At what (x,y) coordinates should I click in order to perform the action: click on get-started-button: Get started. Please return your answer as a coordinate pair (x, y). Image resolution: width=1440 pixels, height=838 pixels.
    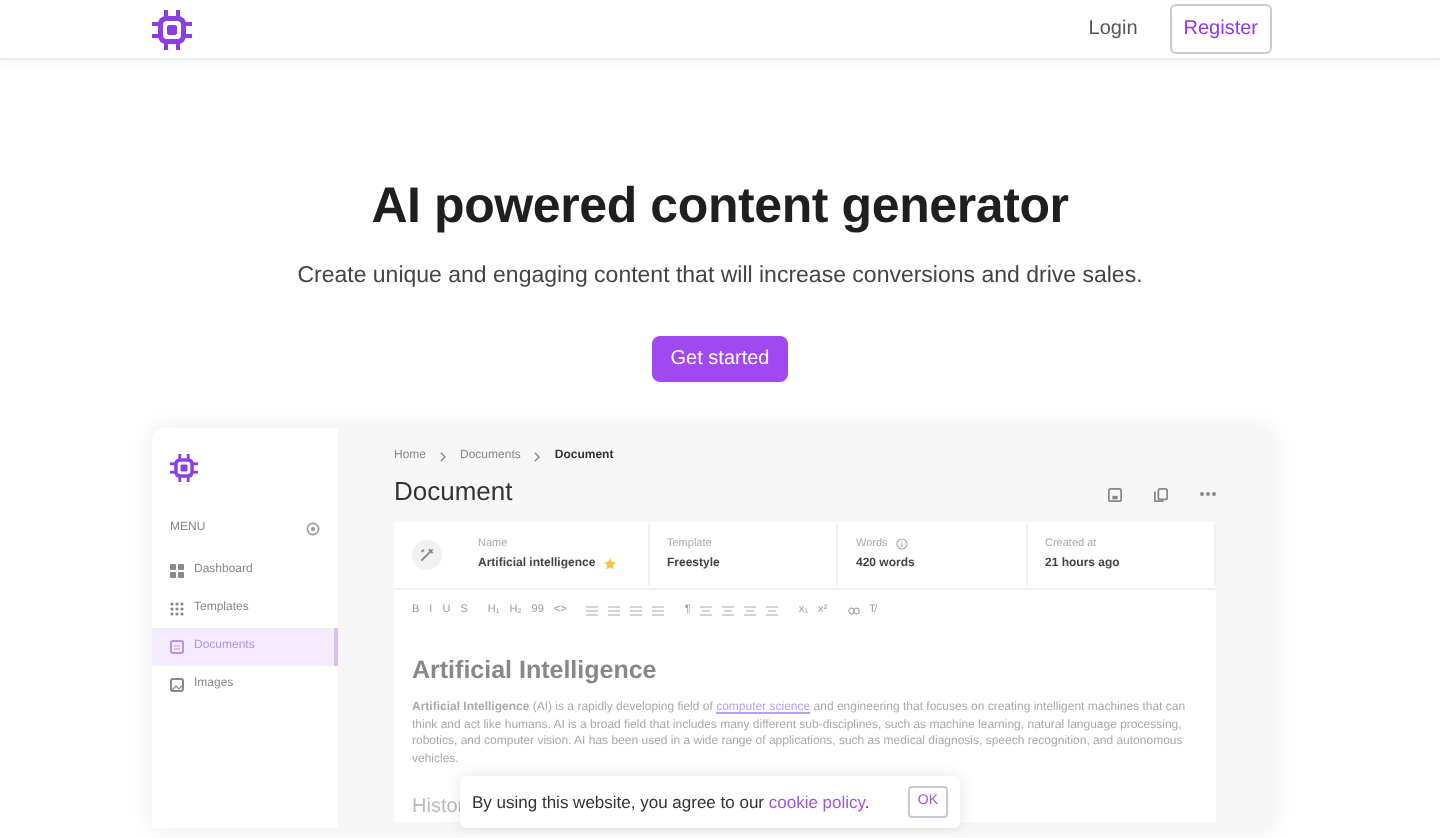
    Looking at the image, I should click on (720, 359).